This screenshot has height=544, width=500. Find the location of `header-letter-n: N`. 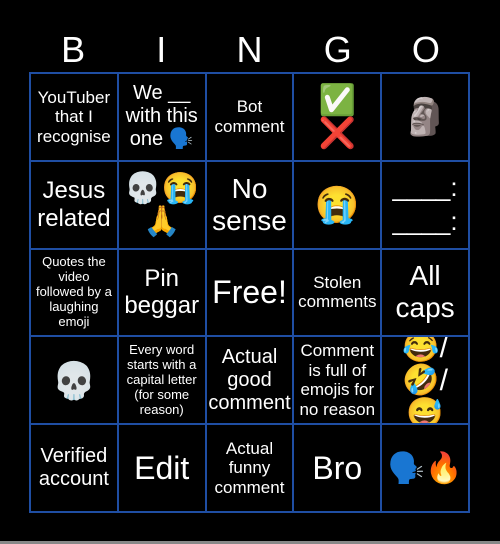

header-letter-n: N is located at coordinates (249, 49).